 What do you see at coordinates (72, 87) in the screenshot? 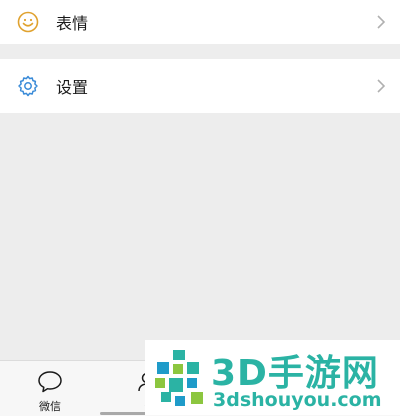
I see `list-item-label: 设置` at bounding box center [72, 87].